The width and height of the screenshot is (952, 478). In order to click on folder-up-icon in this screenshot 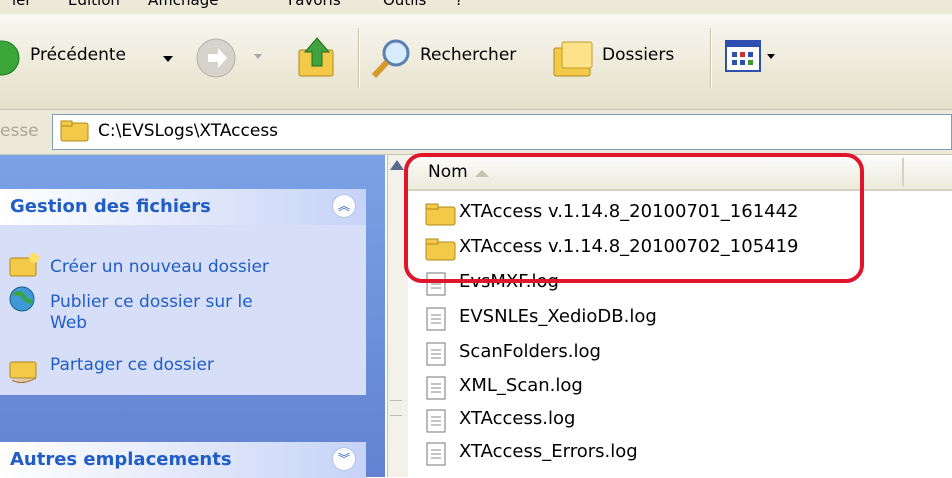, I will do `click(316, 57)`.